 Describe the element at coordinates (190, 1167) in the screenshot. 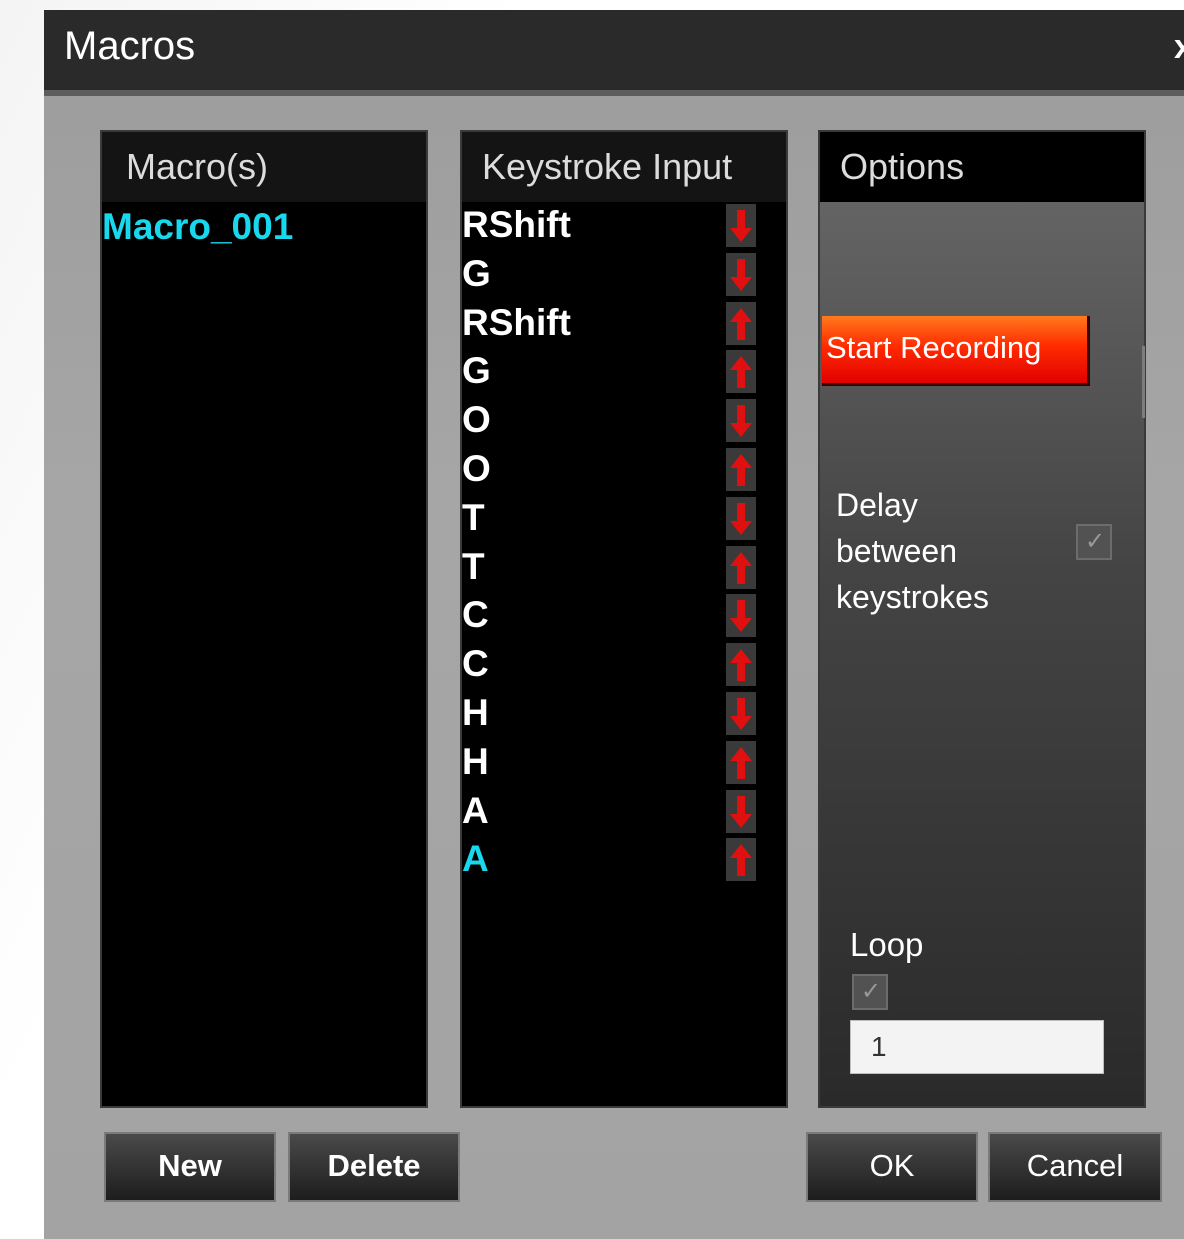

I see `new-button: New` at that location.